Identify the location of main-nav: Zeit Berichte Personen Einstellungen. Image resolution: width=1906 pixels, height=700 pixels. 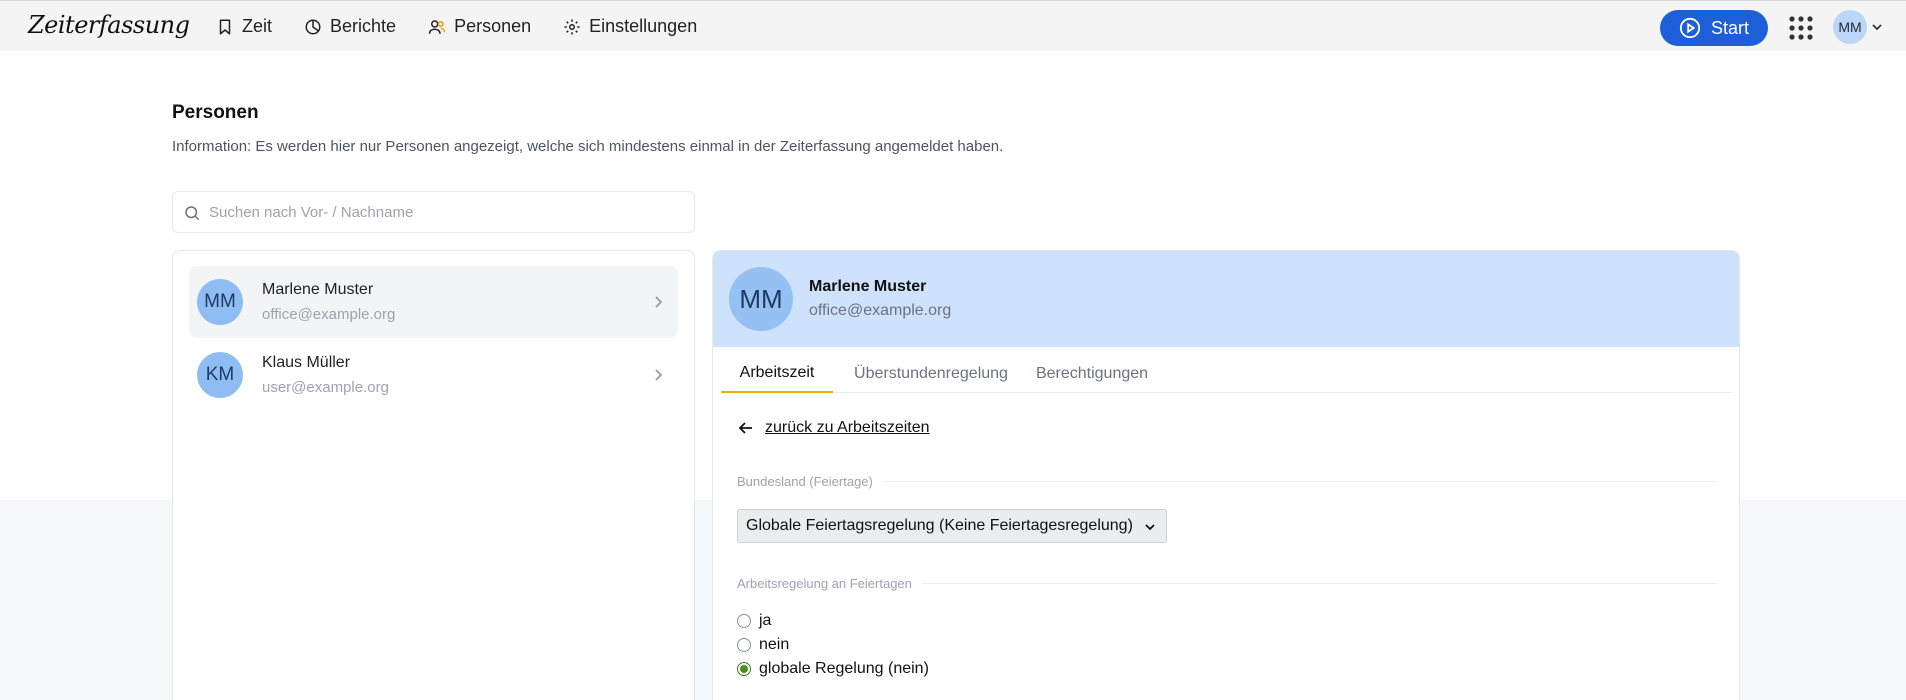
(472, 26).